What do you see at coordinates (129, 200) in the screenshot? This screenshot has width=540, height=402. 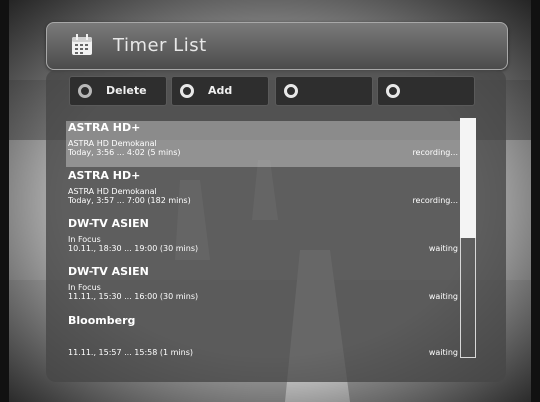 I see `timer-time: Today, 3:57 ... 7:00 (182 mins)` at bounding box center [129, 200].